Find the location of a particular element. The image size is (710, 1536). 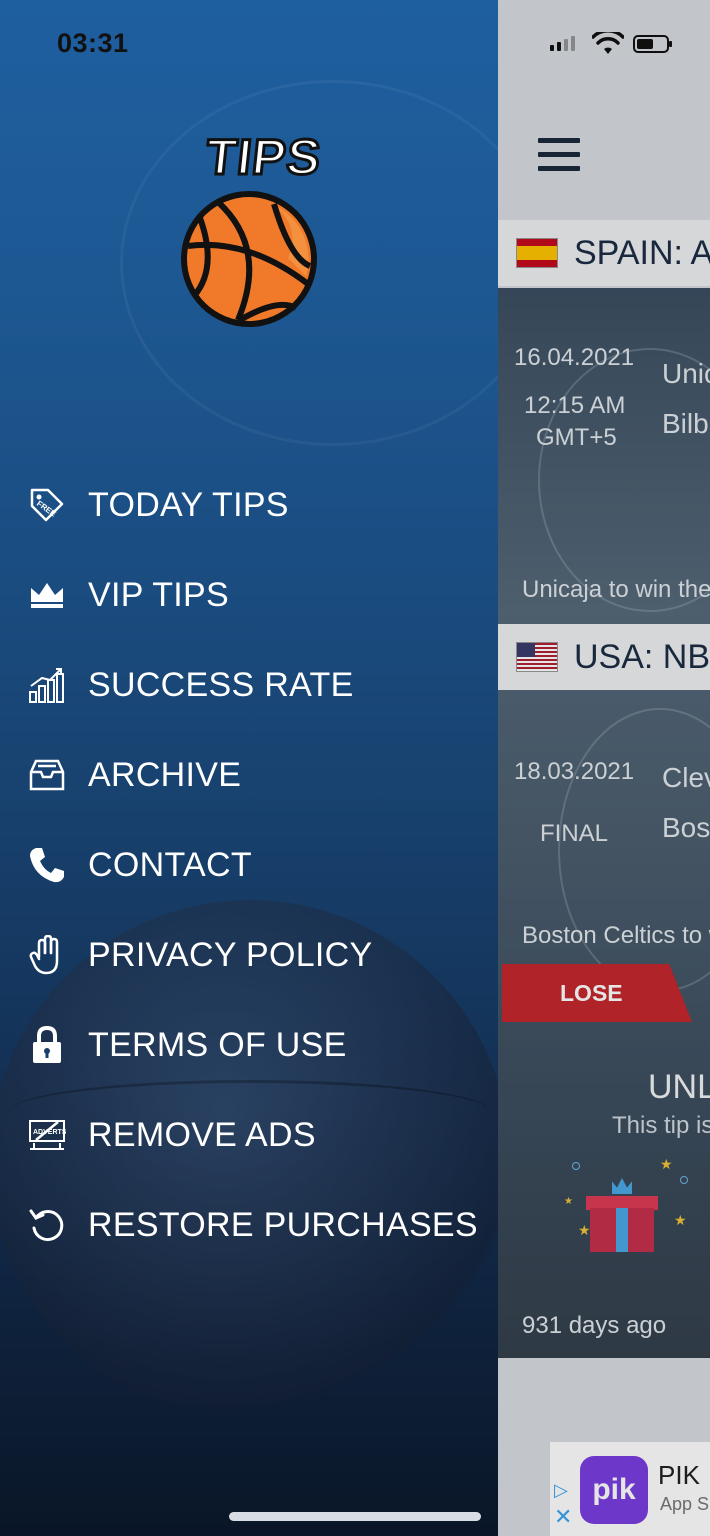

menu-item-label: TODAY TIPS is located at coordinates (188, 504).